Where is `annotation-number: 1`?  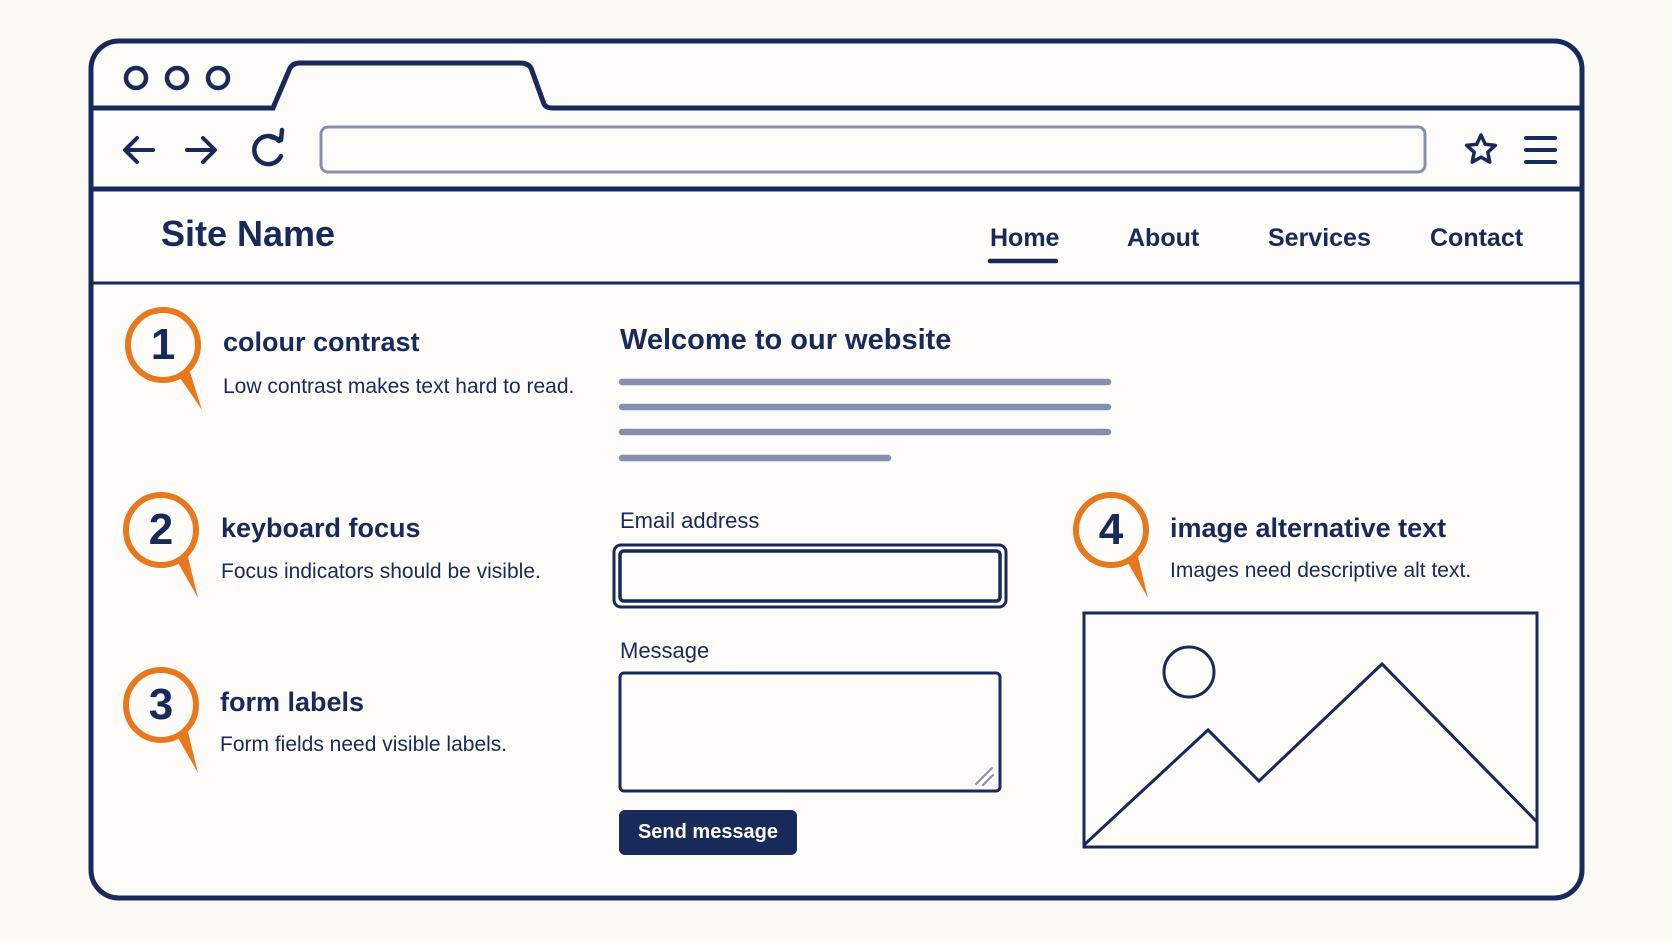
annotation-number: 1 is located at coordinates (163, 344).